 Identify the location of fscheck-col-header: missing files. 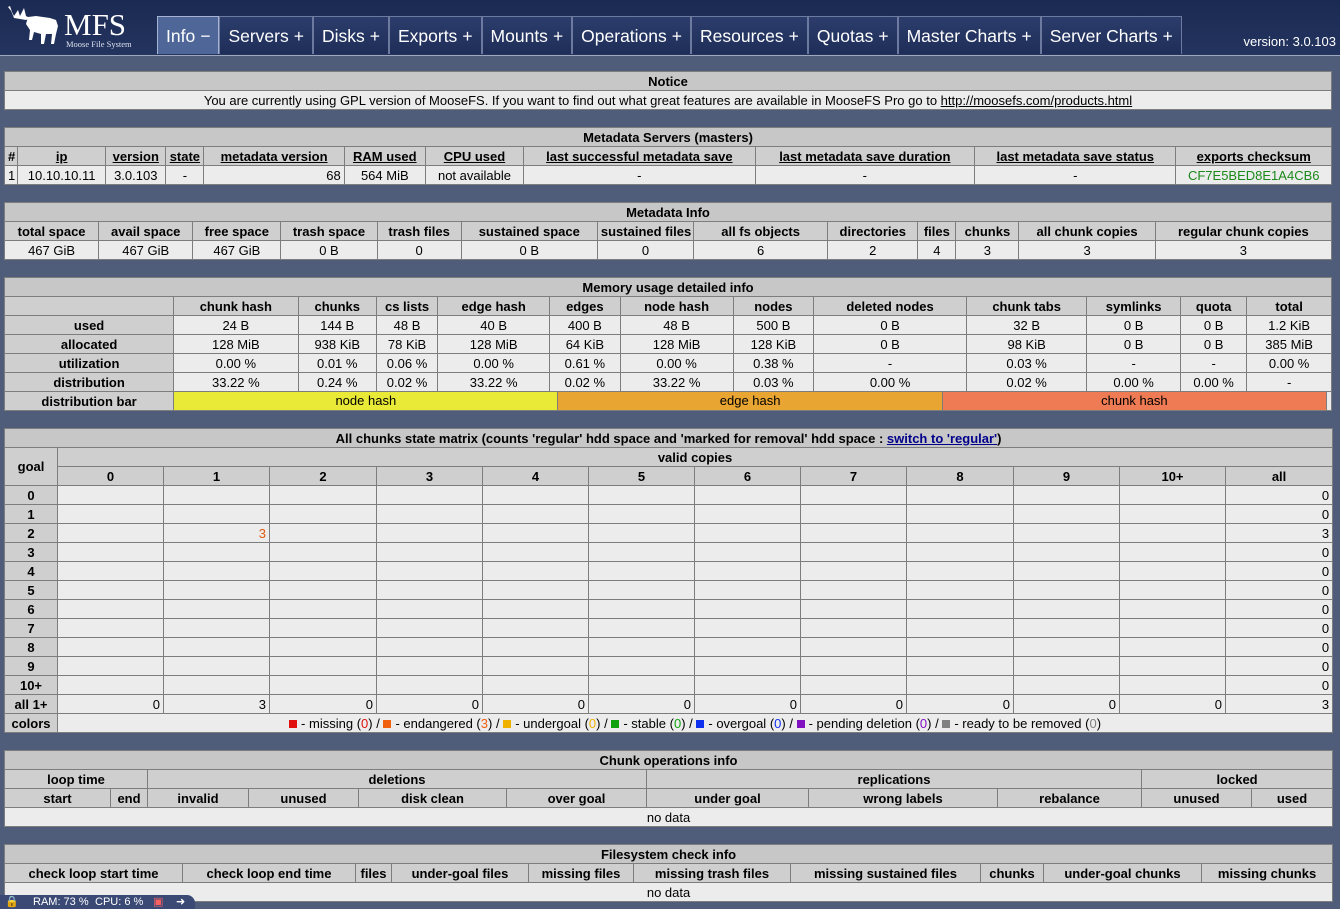
(581, 873).